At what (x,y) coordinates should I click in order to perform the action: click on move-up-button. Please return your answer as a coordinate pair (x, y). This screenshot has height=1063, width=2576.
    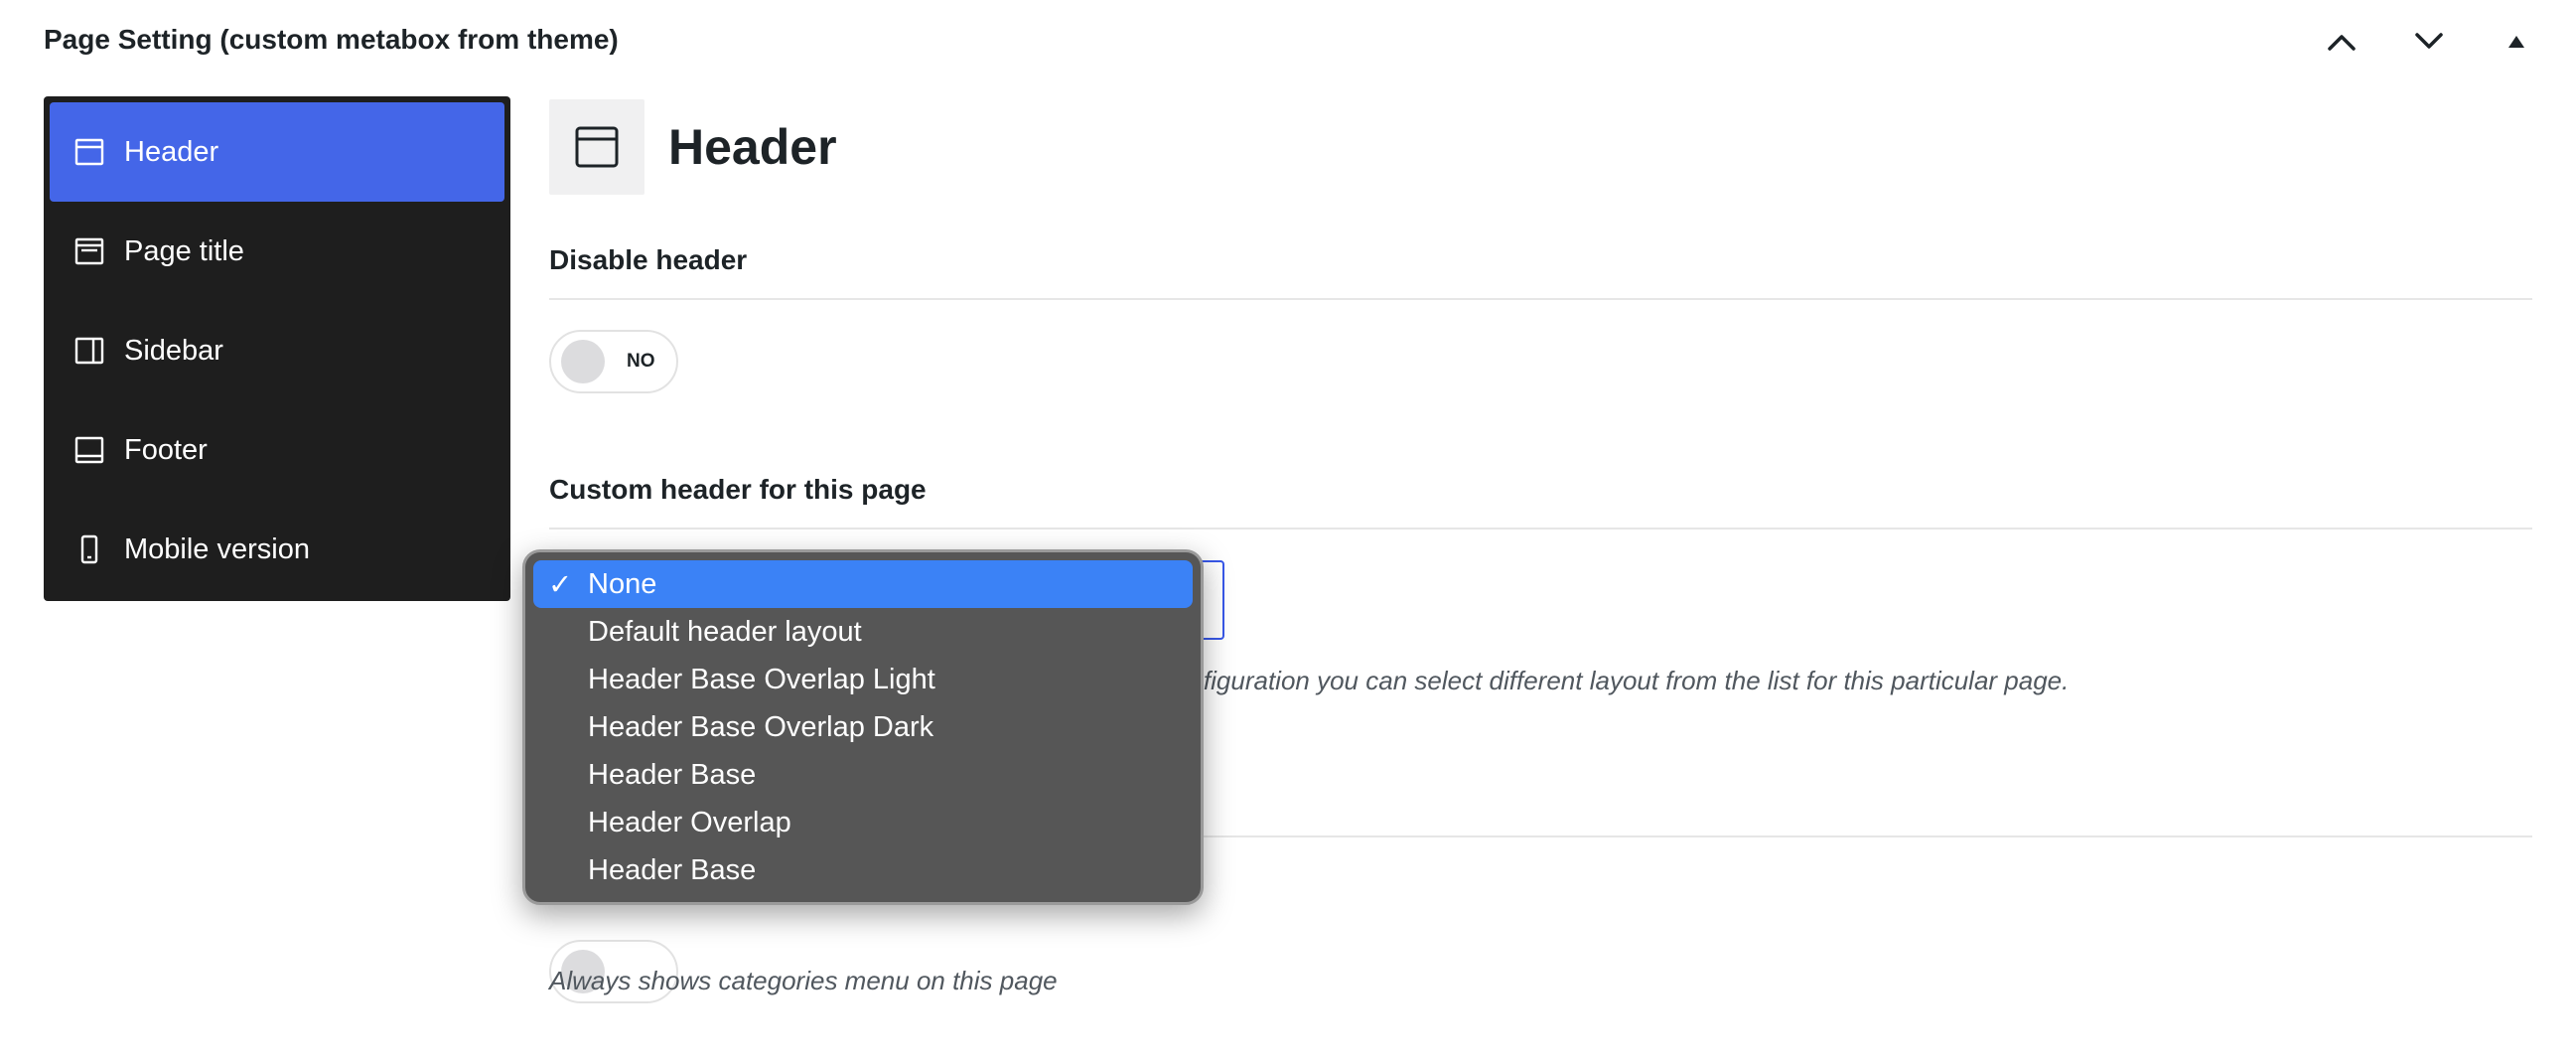
    Looking at the image, I should click on (2341, 42).